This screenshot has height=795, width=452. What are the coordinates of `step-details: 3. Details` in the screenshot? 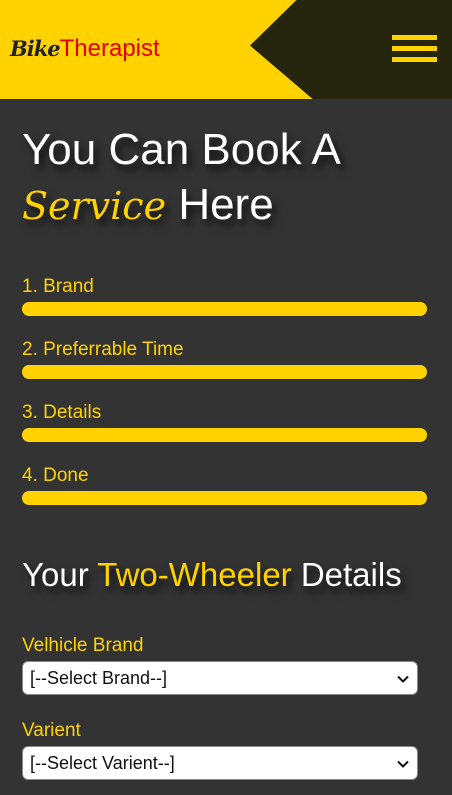 It's located at (224, 422).